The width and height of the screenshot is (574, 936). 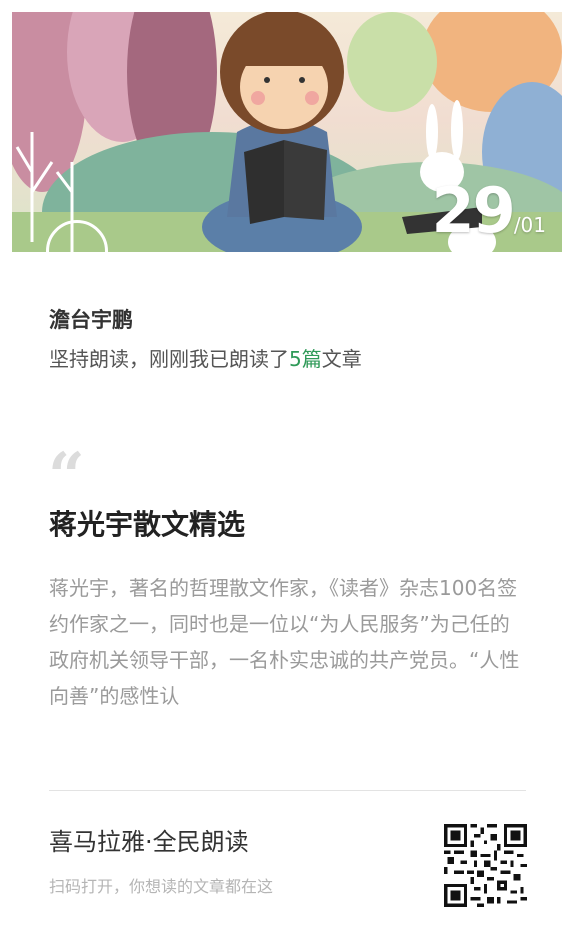 I want to click on avatar, so click(x=77, y=251).